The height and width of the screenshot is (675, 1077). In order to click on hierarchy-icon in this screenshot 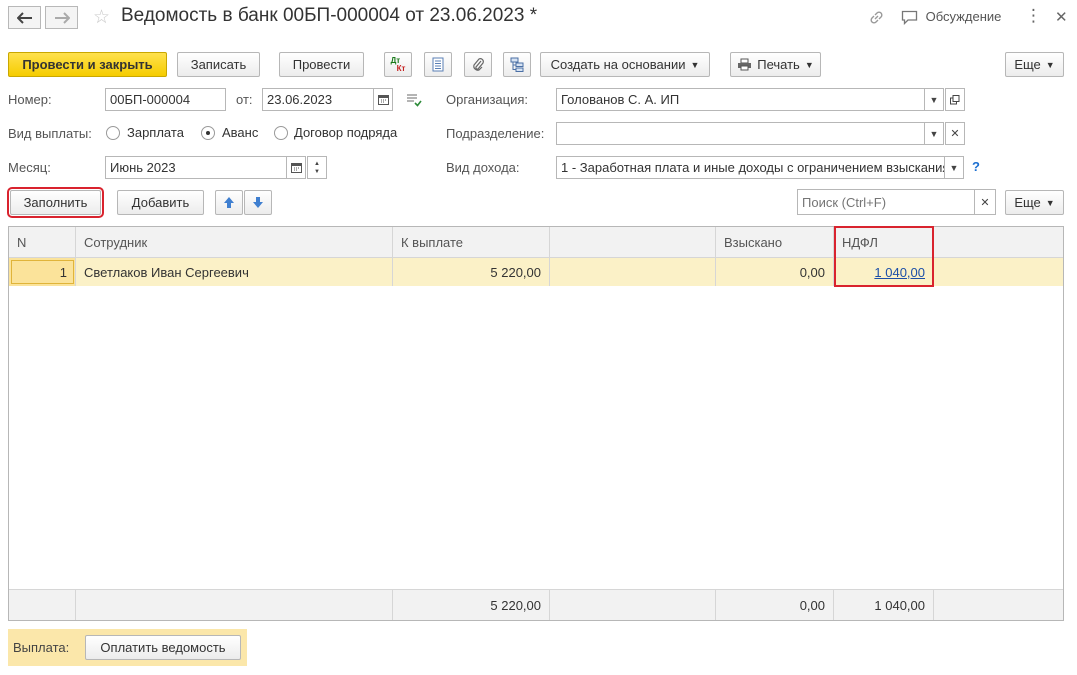, I will do `click(516, 64)`.